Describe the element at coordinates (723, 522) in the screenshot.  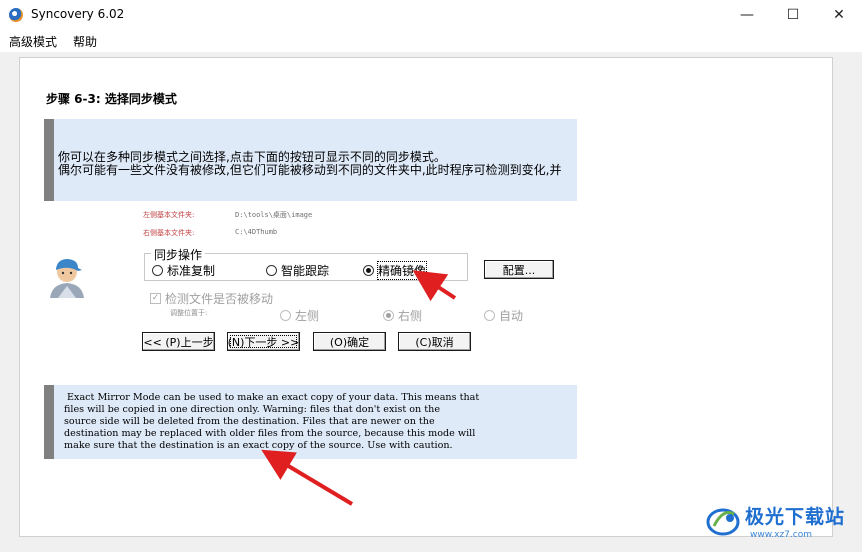
I see `xz7-logo-icon` at that location.